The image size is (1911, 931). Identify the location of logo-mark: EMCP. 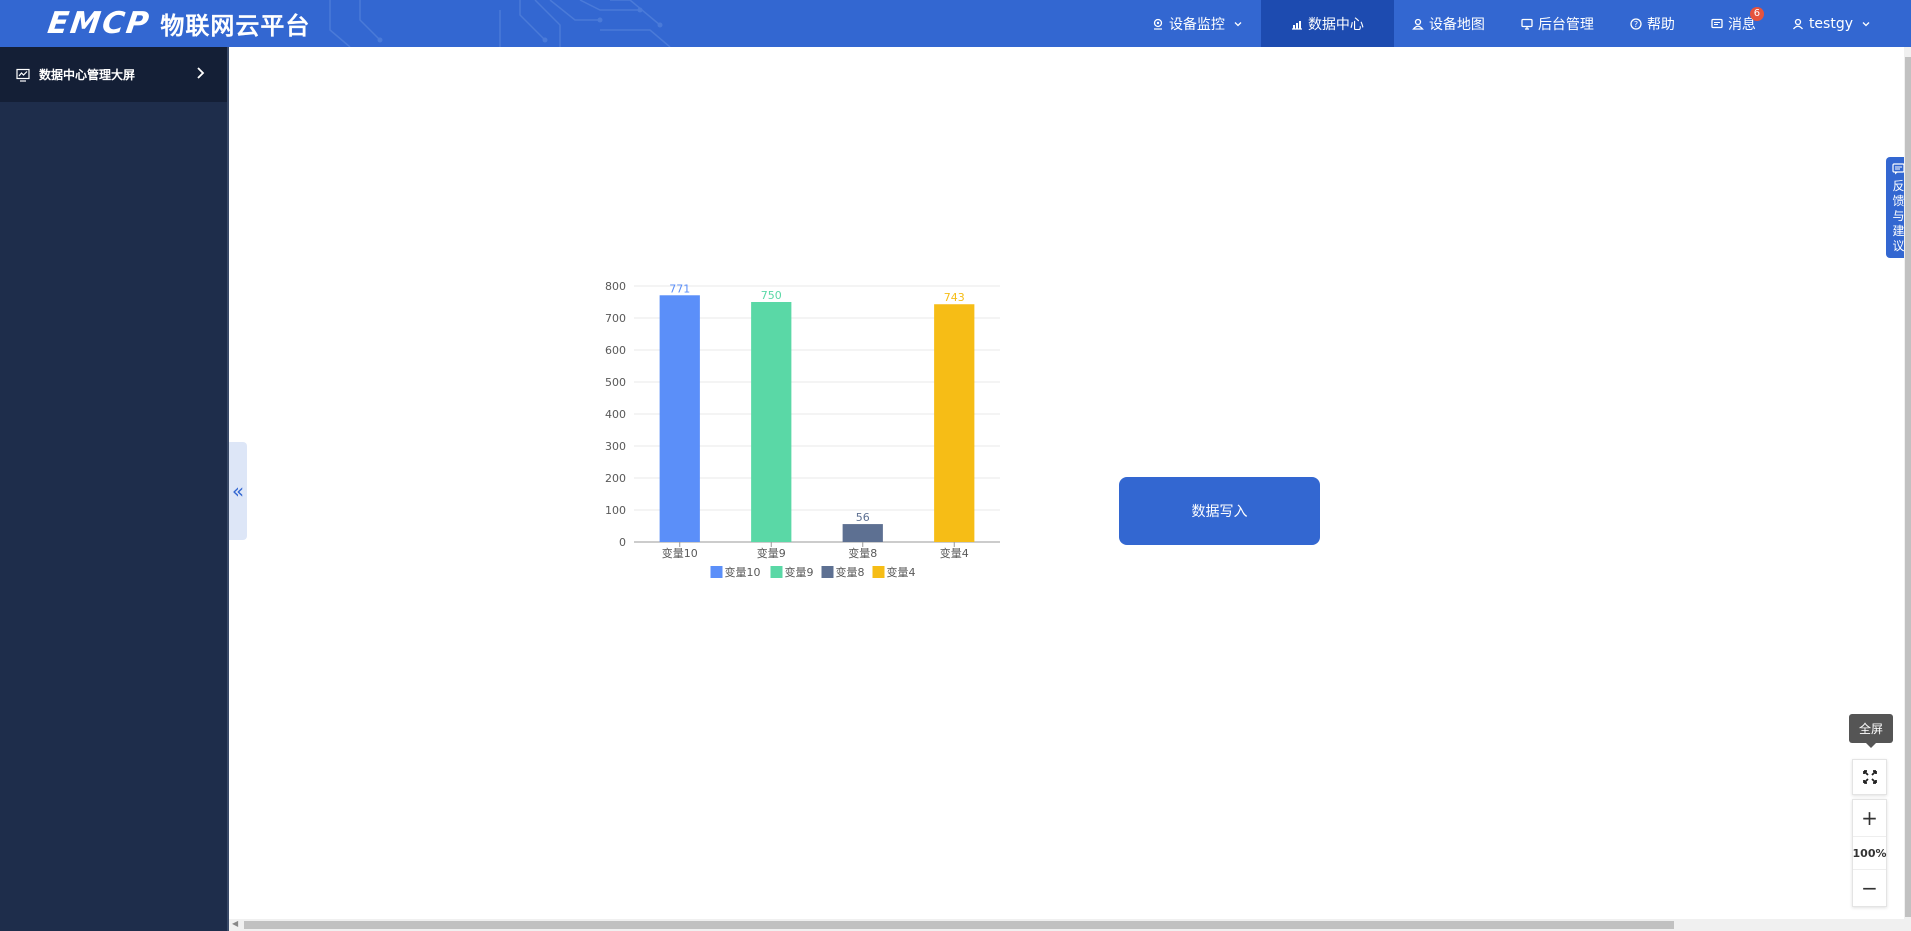
(99, 23).